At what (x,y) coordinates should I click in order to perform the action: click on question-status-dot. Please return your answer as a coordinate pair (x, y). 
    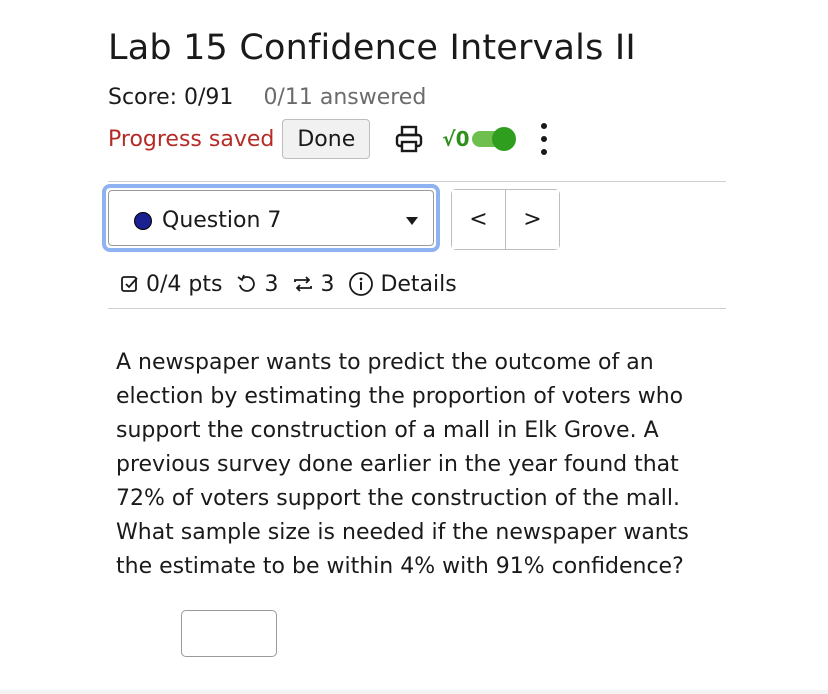
    Looking at the image, I should click on (143, 221).